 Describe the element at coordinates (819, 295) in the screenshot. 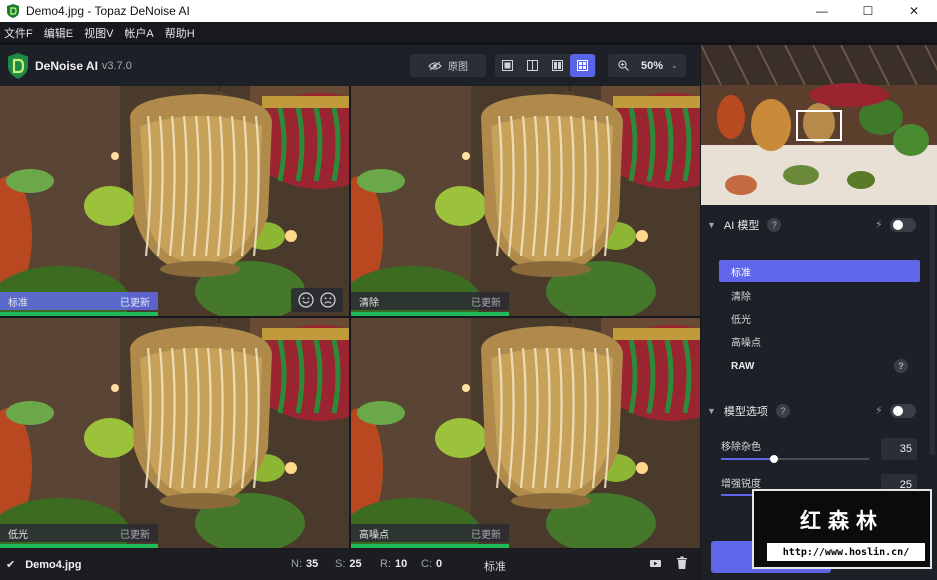

I see `model-option-clear: 清除` at that location.